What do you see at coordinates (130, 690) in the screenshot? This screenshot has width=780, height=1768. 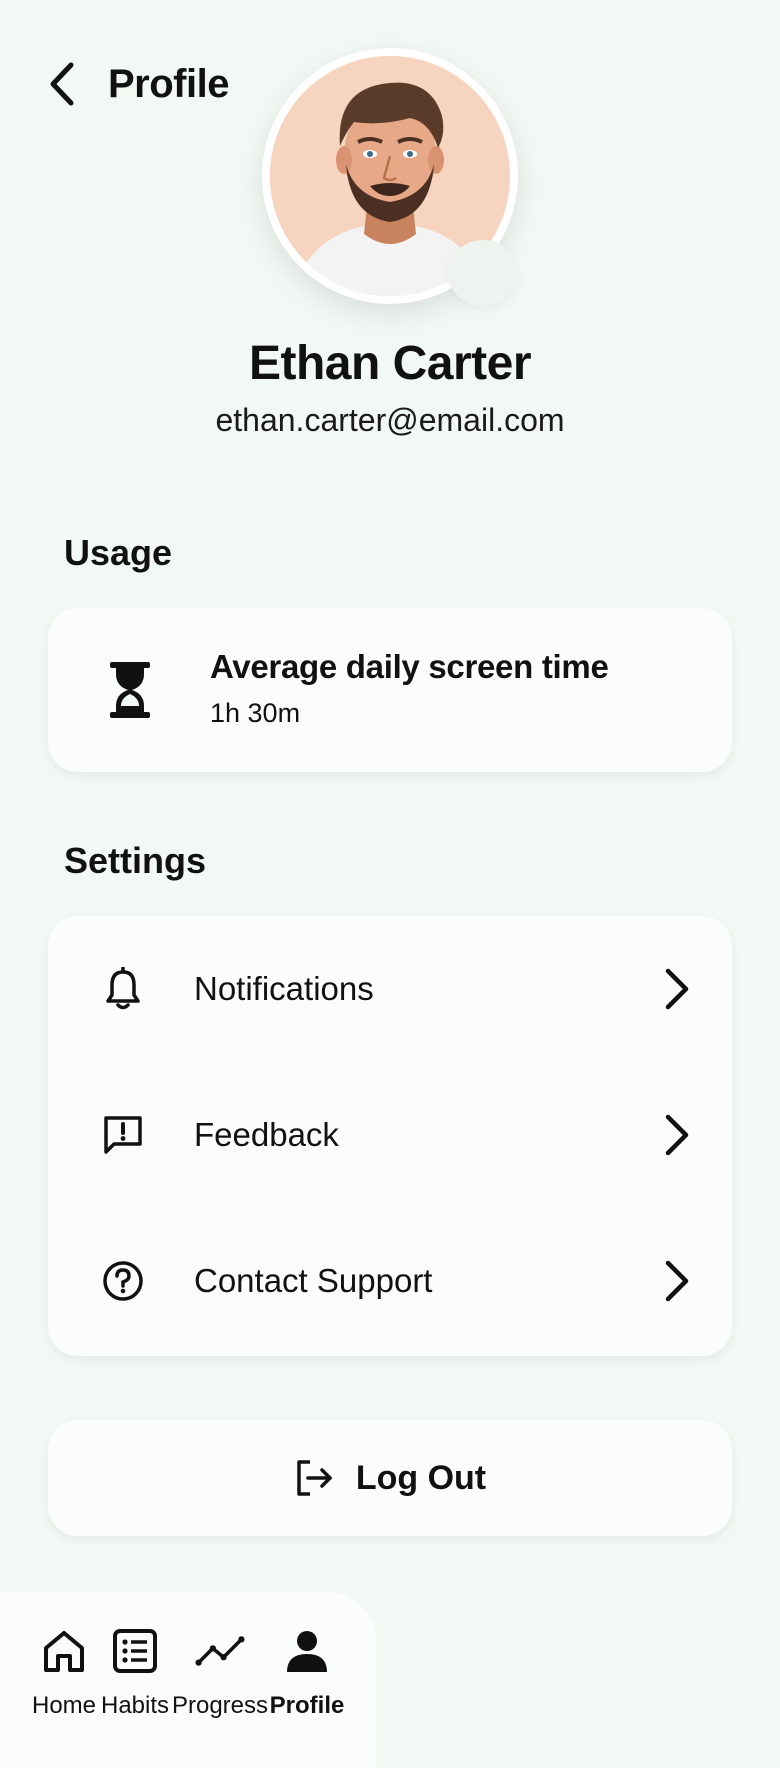 I see `hourglass-icon` at bounding box center [130, 690].